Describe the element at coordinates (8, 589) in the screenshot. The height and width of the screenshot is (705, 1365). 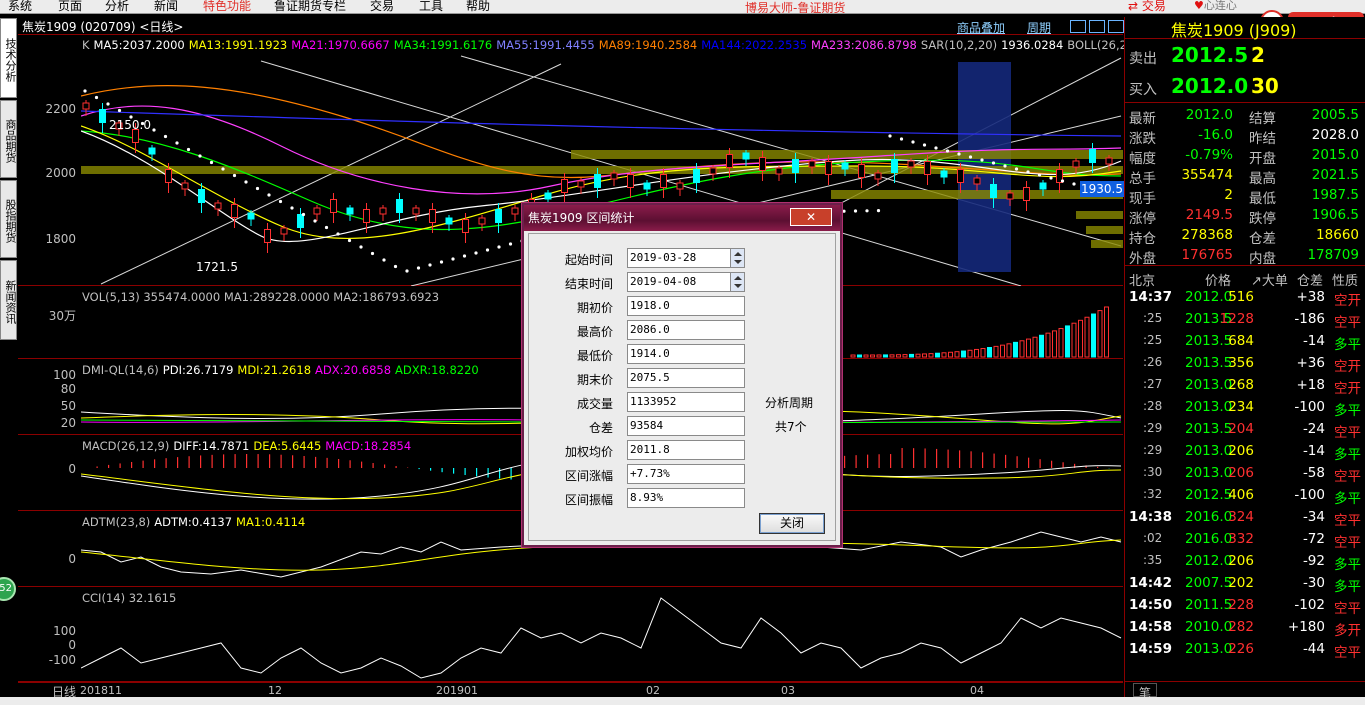
I see `notification-badge: 52` at that location.